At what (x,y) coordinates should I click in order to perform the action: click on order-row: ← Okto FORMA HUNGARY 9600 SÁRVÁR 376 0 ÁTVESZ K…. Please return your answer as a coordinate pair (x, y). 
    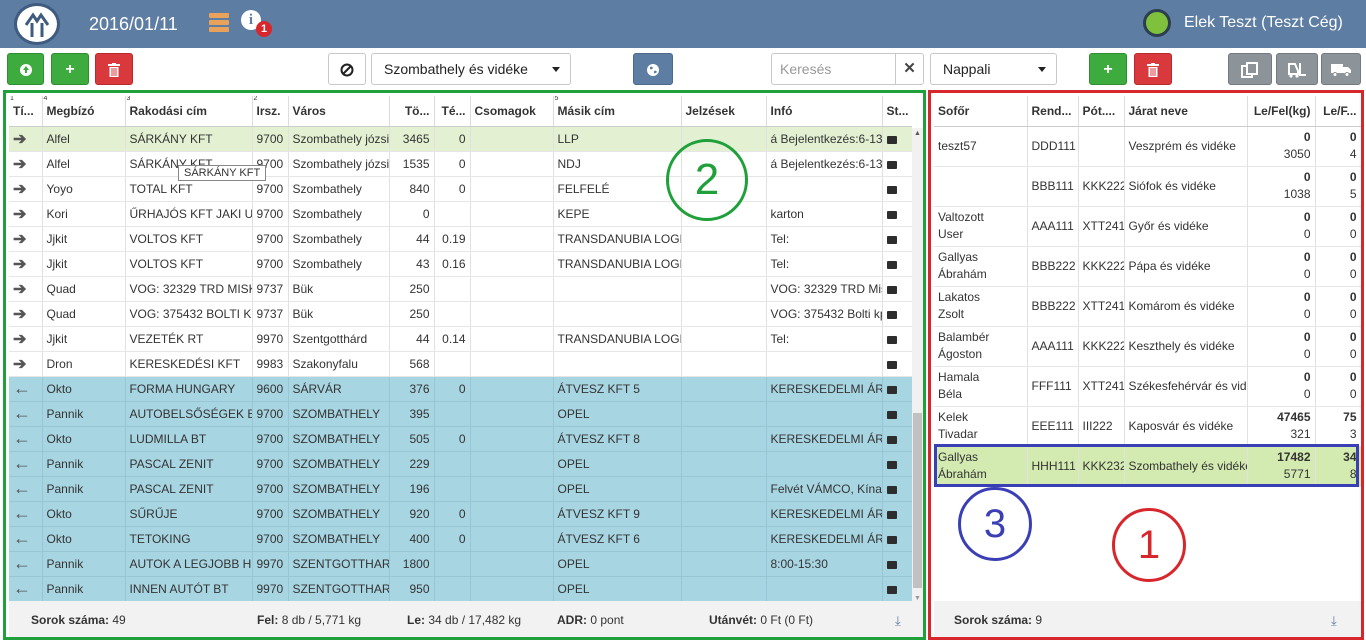
    Looking at the image, I should click on (460, 389).